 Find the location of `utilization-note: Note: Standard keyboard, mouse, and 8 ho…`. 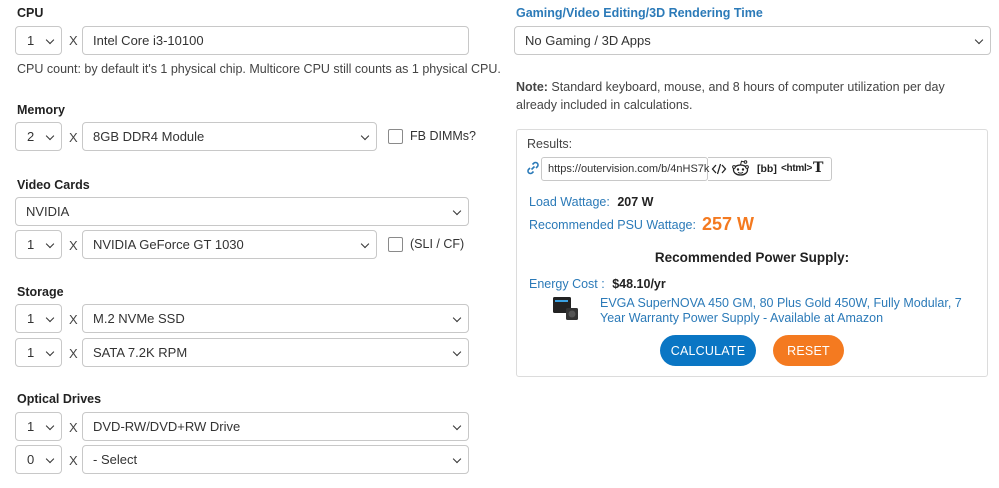

utilization-note: Note: Standard keyboard, mouse, and 8 ho… is located at coordinates (751, 96).